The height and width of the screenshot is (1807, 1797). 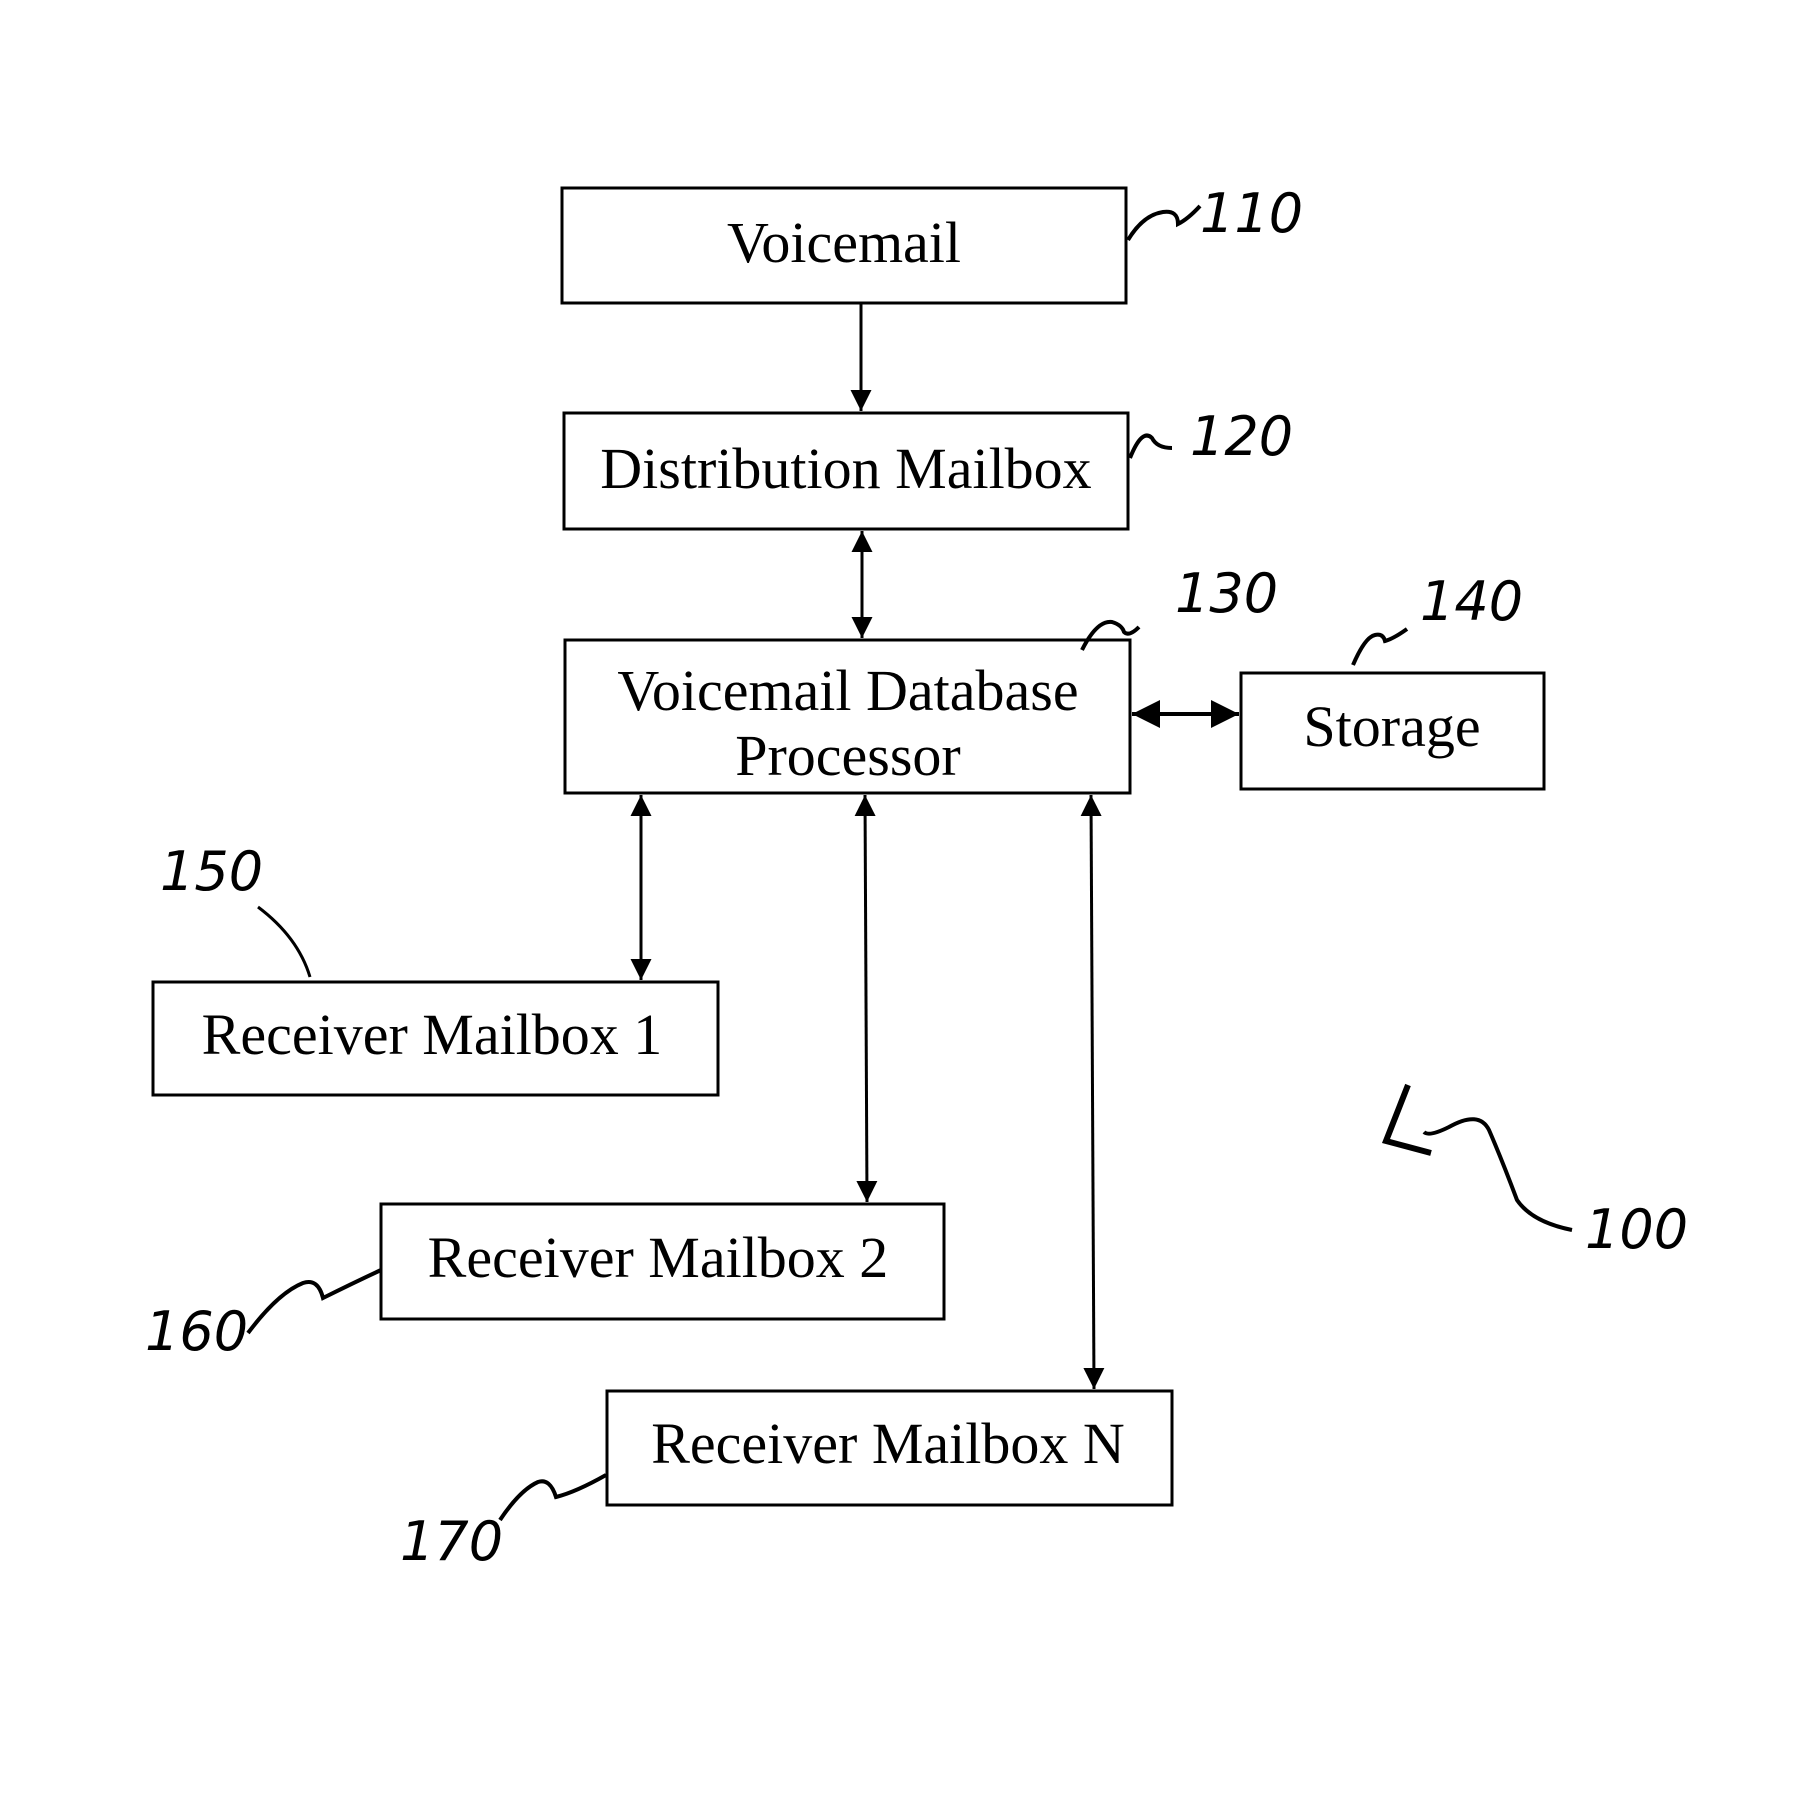 I want to click on ref-170: 170, so click(x=451, y=1541).